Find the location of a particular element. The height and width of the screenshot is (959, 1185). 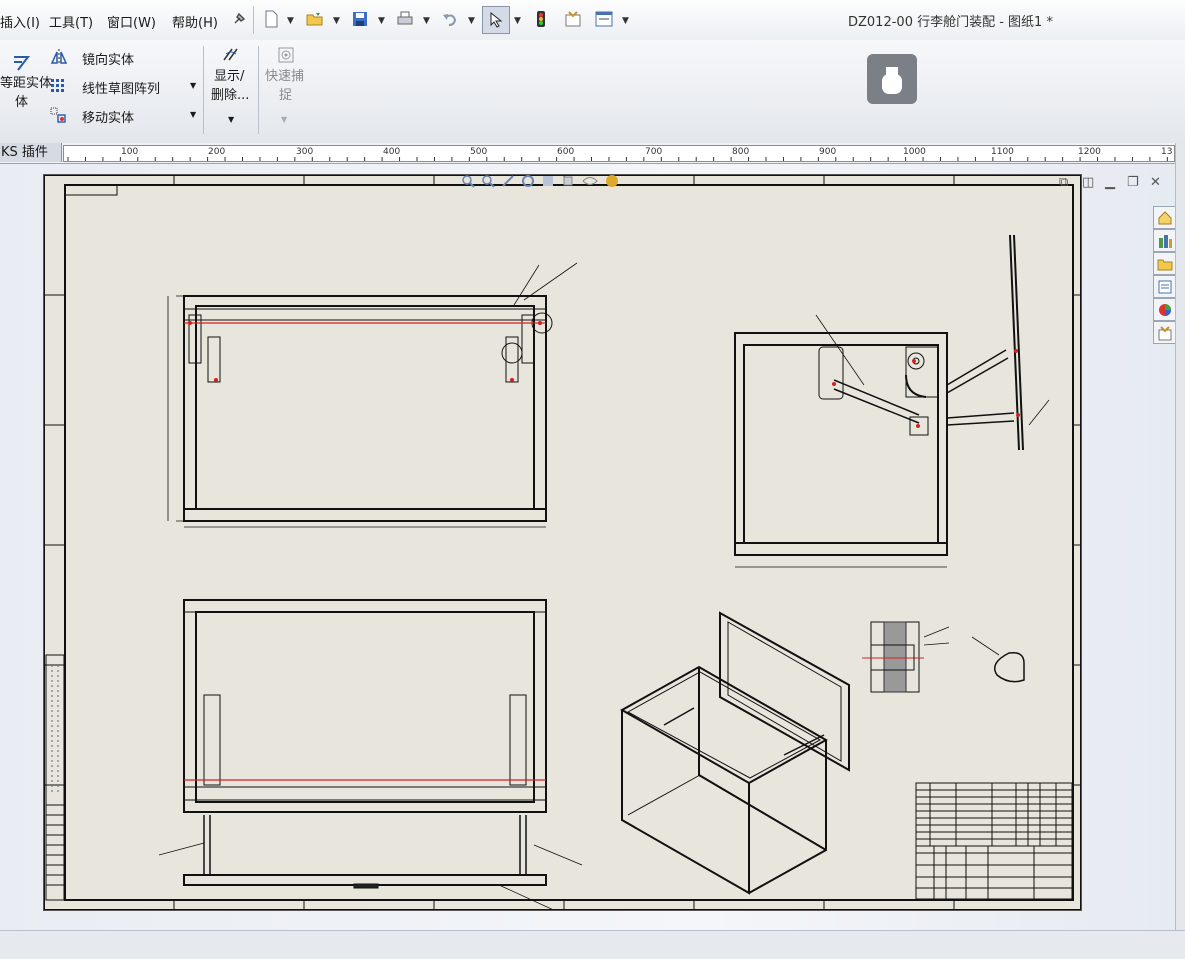

ruler-label: 400 is located at coordinates (392, 152).